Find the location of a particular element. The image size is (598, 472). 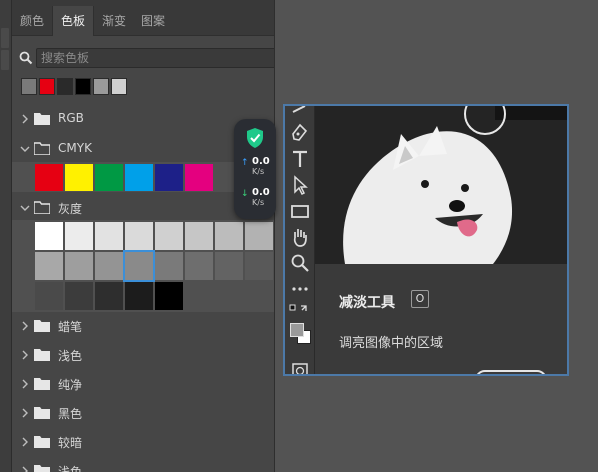

arrow-down-icon: ↓ is located at coordinates (245, 194).